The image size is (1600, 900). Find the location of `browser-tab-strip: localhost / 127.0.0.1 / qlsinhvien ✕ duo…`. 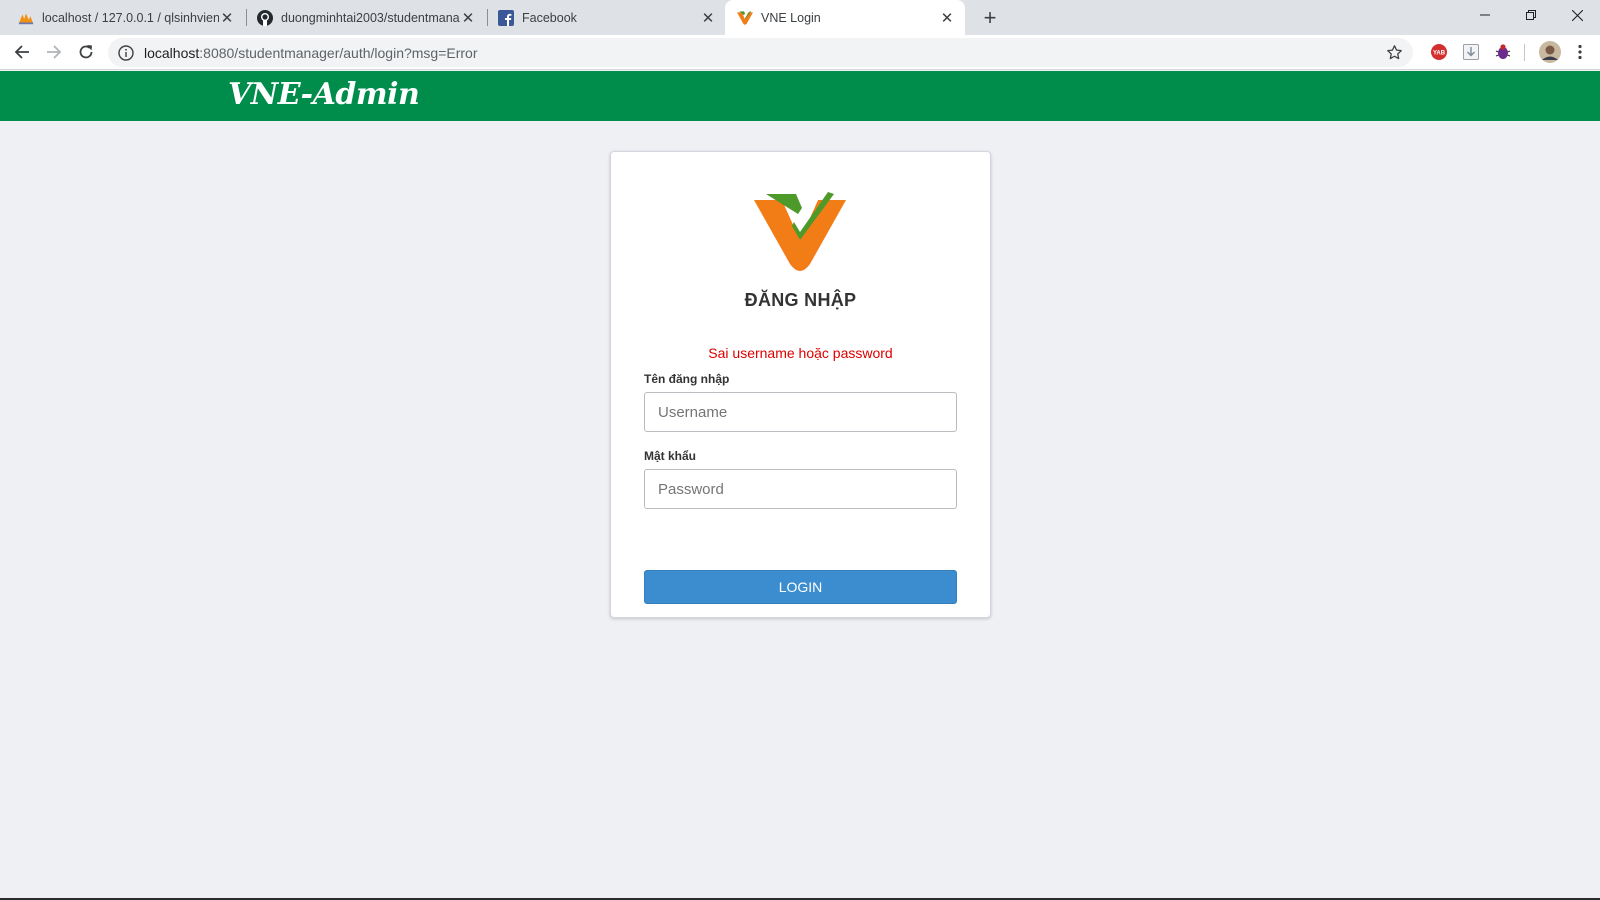

browser-tab-strip: localhost / 127.0.0.1 / qlsinhvien ✕ duo… is located at coordinates (800, 17).